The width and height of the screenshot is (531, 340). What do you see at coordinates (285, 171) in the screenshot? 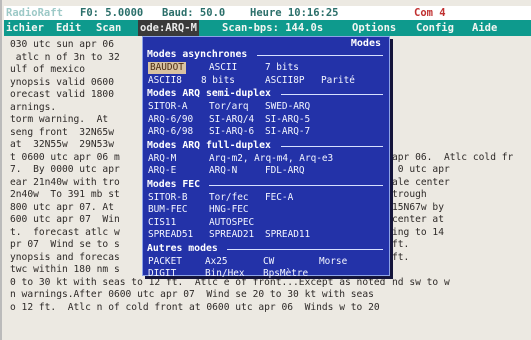
I see `mode-option: FDL-ARQ` at bounding box center [285, 171].